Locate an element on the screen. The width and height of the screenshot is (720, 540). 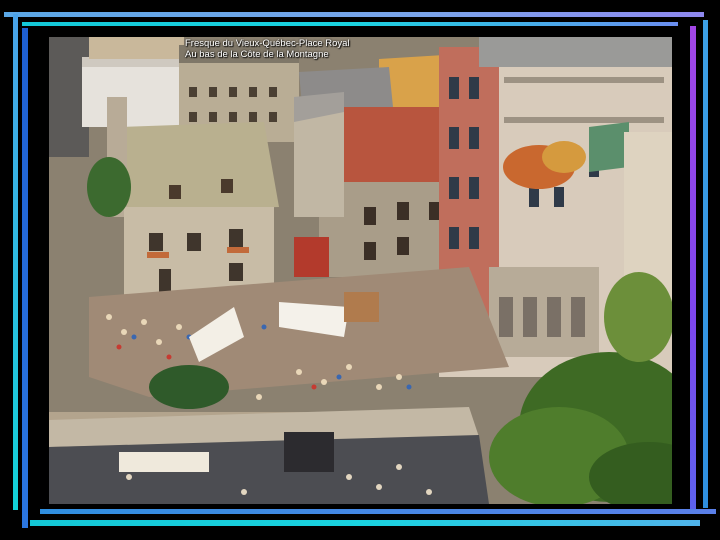
frame-bar-bottom-inner is located at coordinates (378, 511).